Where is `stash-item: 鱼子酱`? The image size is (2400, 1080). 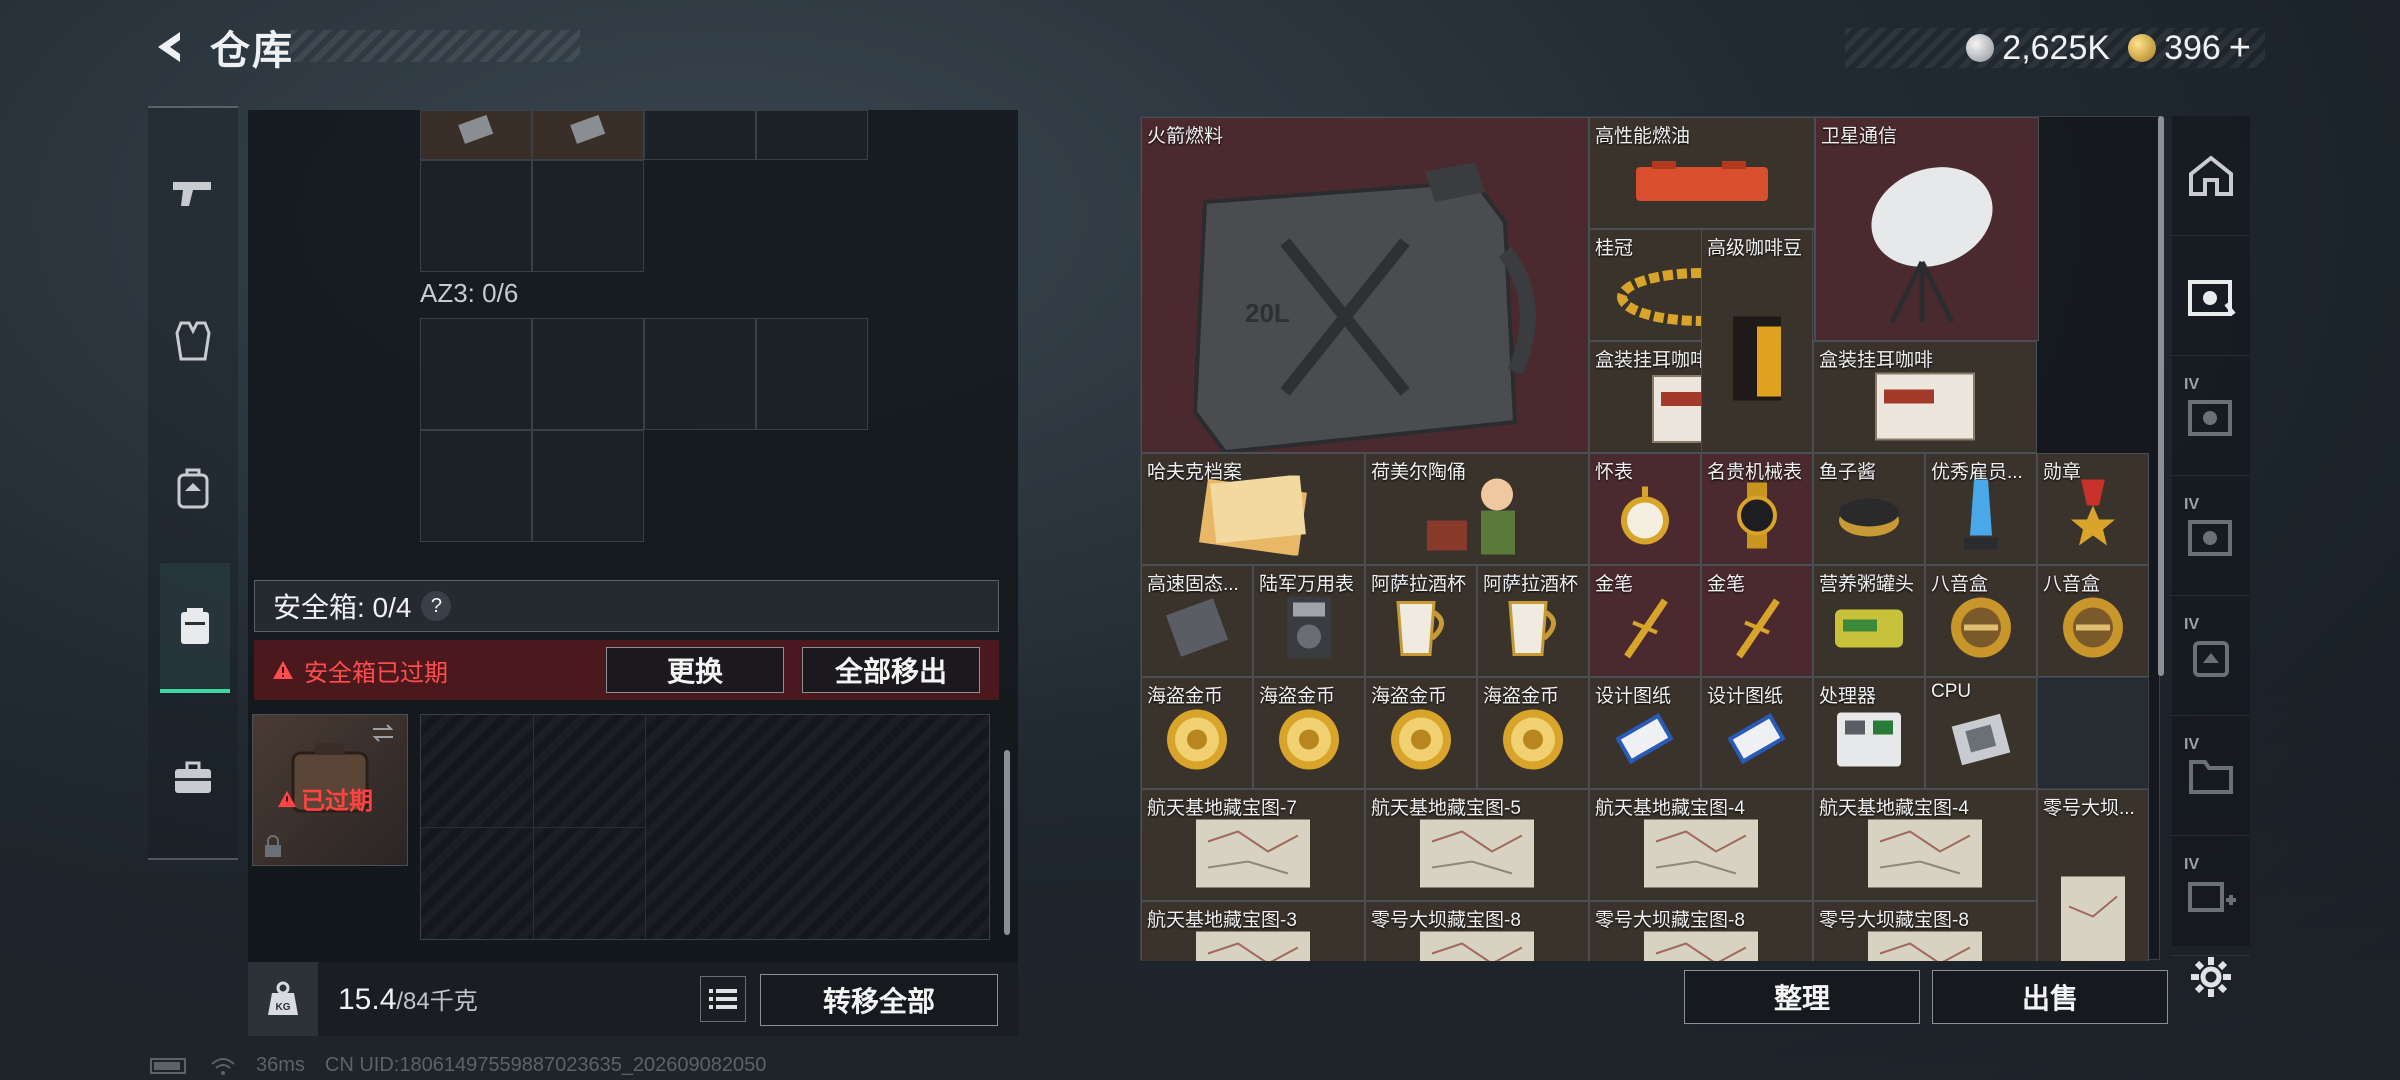
stash-item: 鱼子酱 is located at coordinates (1869, 509).